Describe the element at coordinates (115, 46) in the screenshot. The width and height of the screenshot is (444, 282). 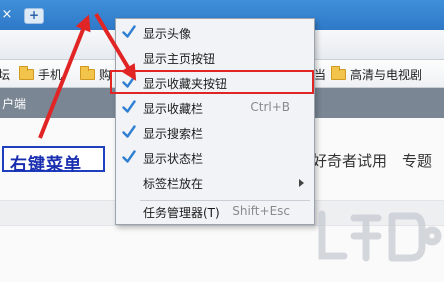
I see `arrow-to-menu-item` at that location.